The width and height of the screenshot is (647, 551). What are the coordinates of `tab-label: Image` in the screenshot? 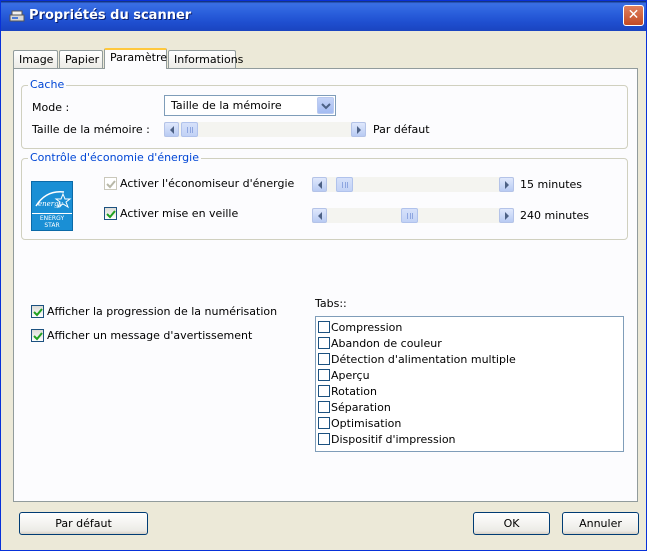 It's located at (36, 59).